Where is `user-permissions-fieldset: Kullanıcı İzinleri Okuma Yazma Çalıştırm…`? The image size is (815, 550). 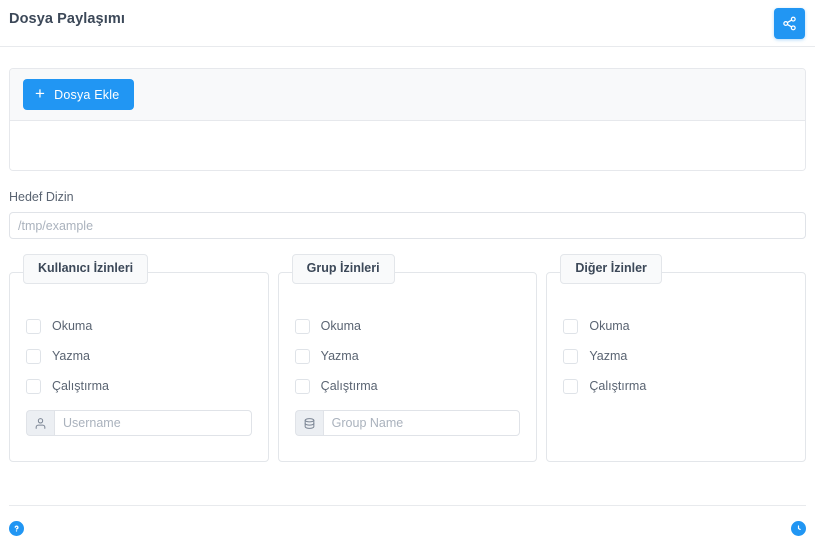
user-permissions-fieldset: Kullanıcı İzinleri Okuma Yazma Çalıştırm… is located at coordinates (139, 358).